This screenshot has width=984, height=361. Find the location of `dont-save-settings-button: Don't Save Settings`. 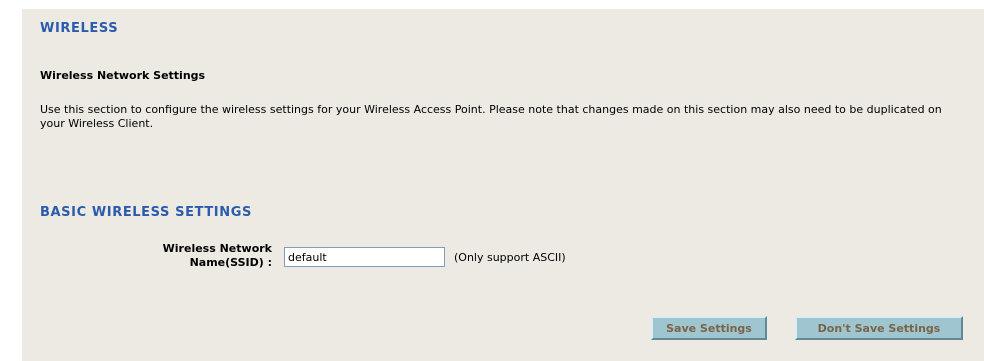

dont-save-settings-button: Don't Save Settings is located at coordinates (879, 328).